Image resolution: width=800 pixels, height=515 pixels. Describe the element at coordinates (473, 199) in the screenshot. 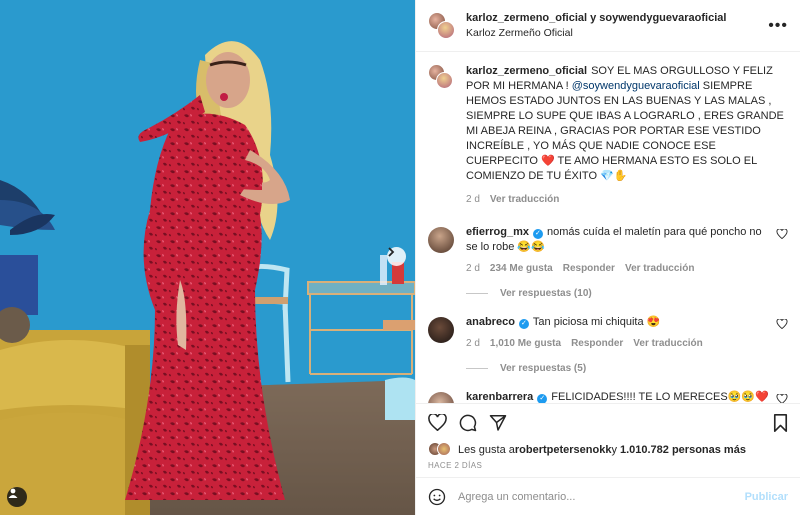

I see `caption-time: 2 d` at that location.